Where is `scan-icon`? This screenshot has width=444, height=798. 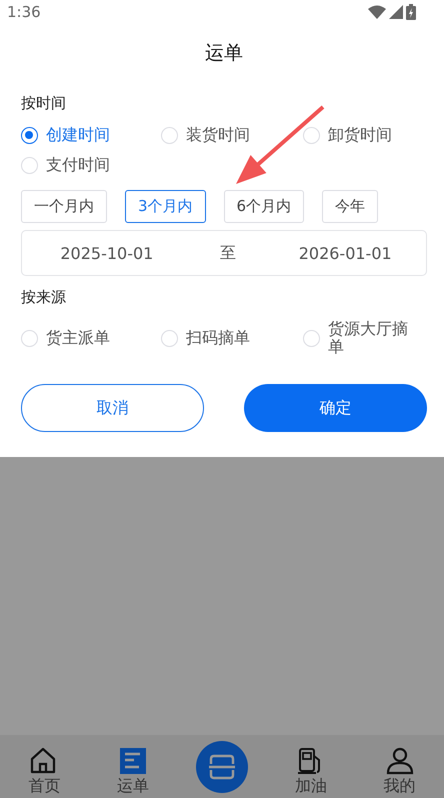 scan-icon is located at coordinates (222, 767).